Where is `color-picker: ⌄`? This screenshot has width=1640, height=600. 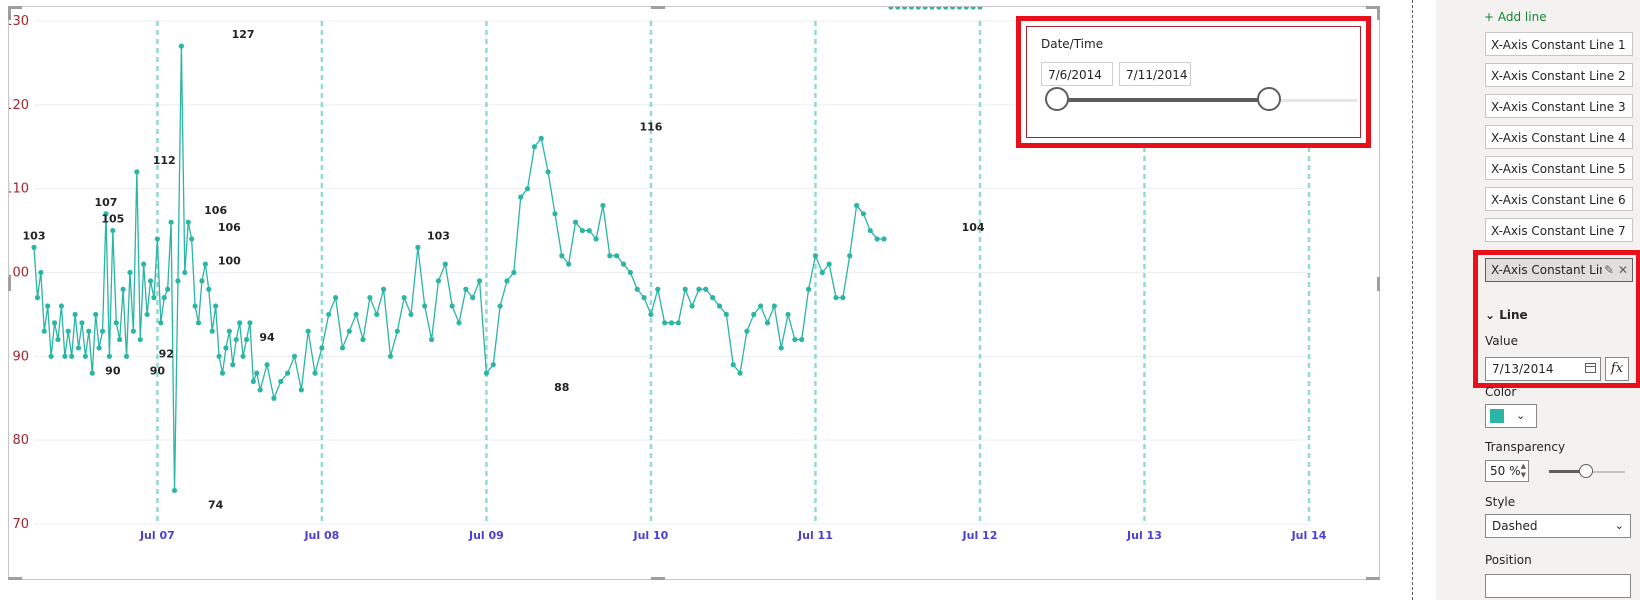 color-picker: ⌄ is located at coordinates (1511, 416).